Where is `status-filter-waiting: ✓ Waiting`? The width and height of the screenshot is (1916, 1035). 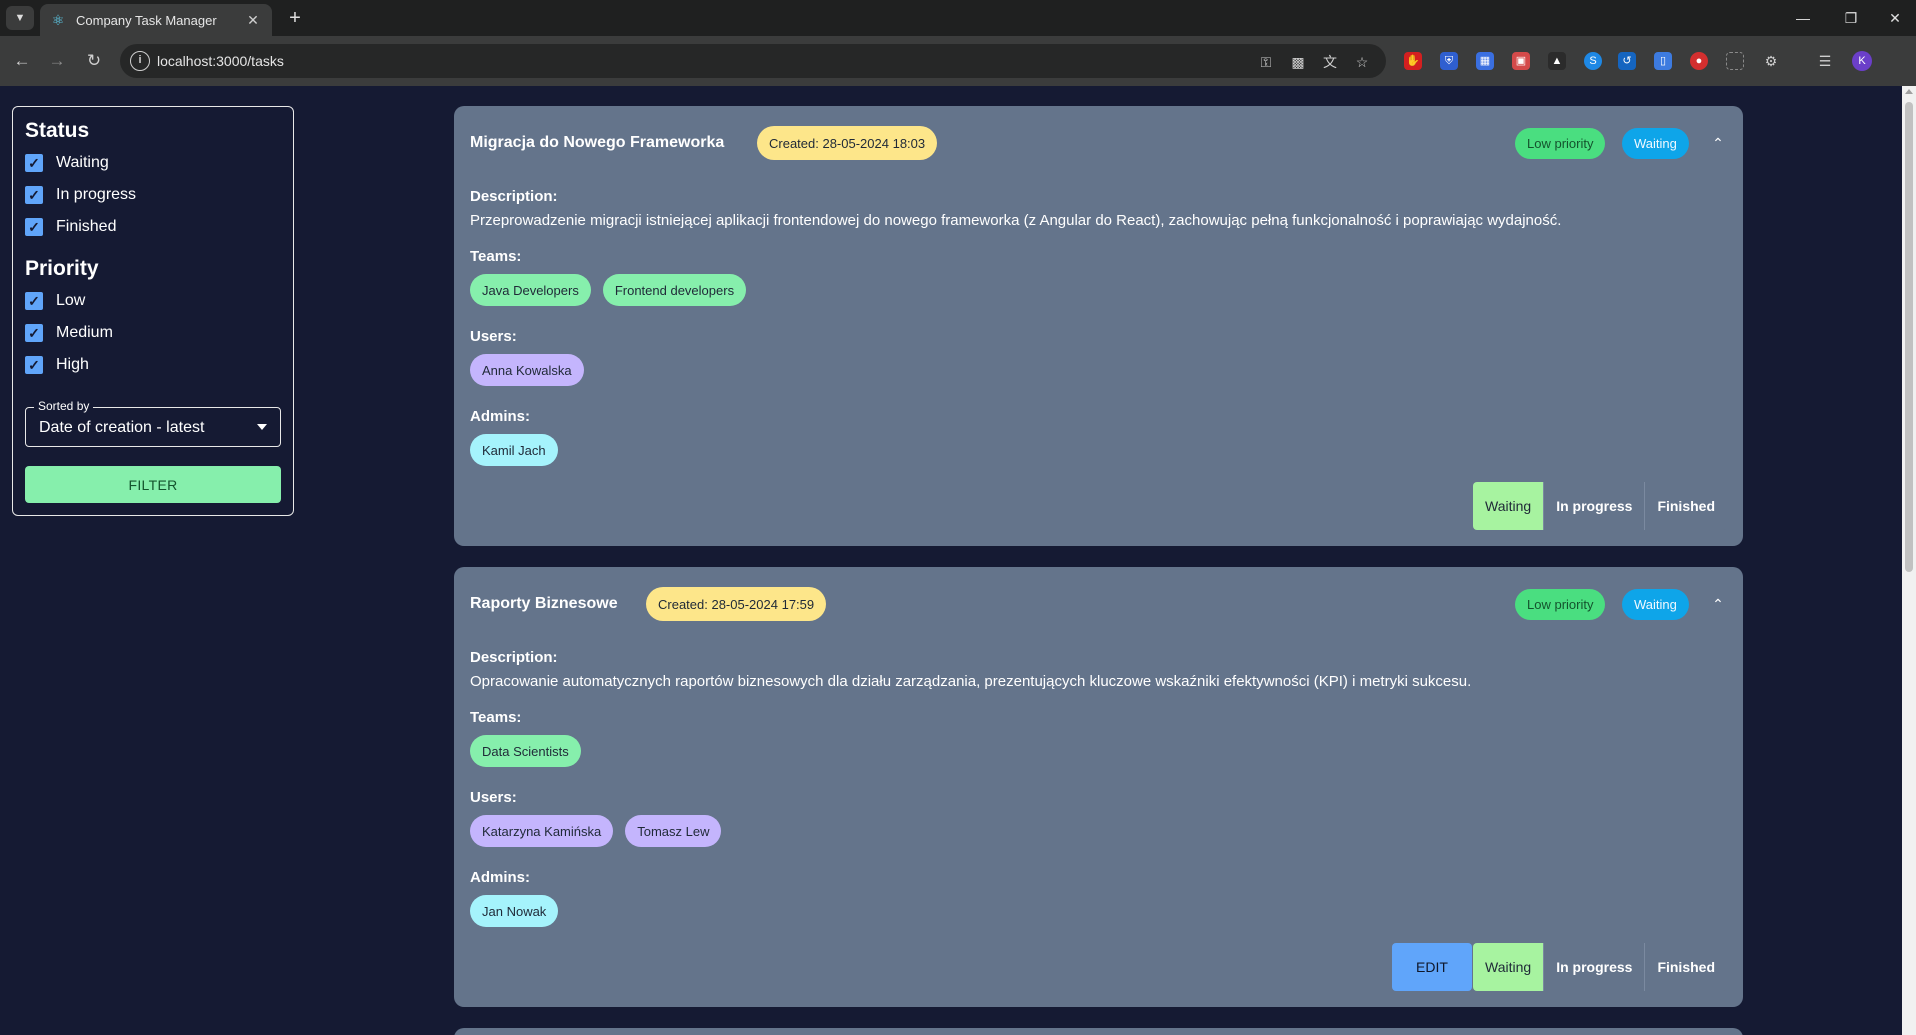
status-filter-waiting: ✓ Waiting is located at coordinates (153, 163).